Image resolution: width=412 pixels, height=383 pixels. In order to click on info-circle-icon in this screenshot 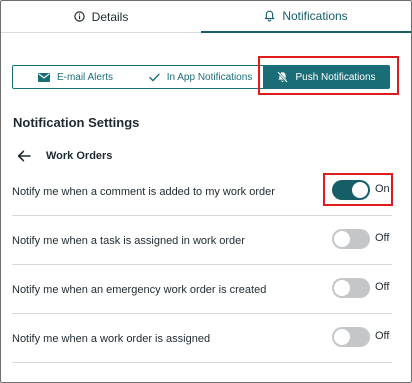, I will do `click(79, 16)`.